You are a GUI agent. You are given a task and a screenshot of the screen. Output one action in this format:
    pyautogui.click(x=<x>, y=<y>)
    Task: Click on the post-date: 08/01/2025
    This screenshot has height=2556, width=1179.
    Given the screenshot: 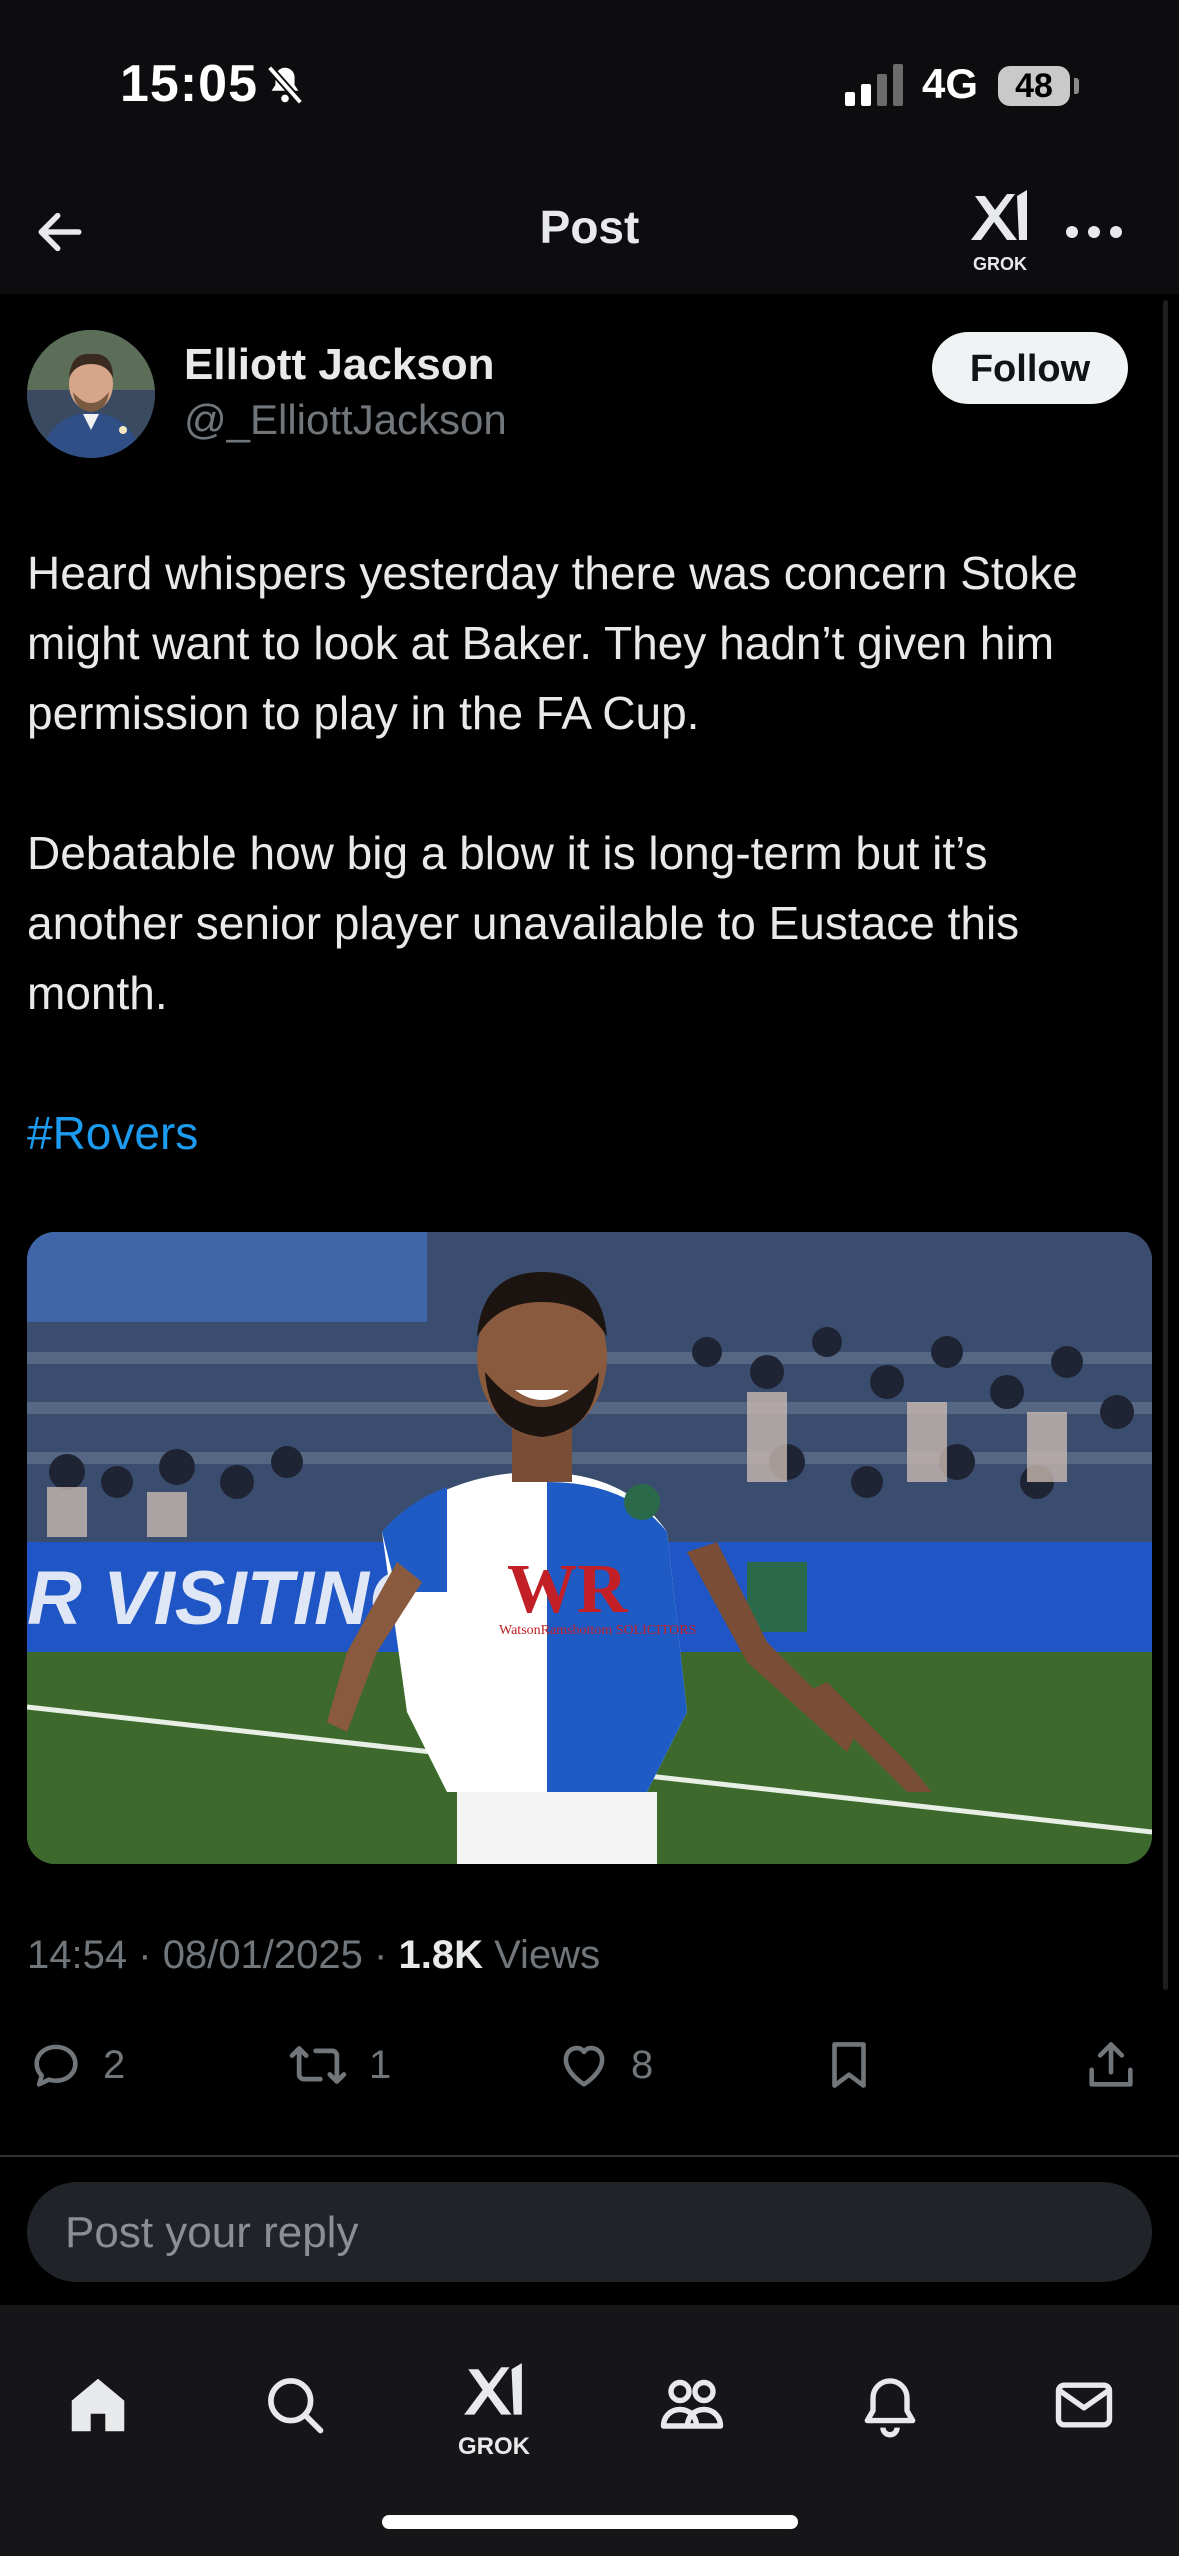 What is the action you would take?
    pyautogui.click(x=262, y=1955)
    